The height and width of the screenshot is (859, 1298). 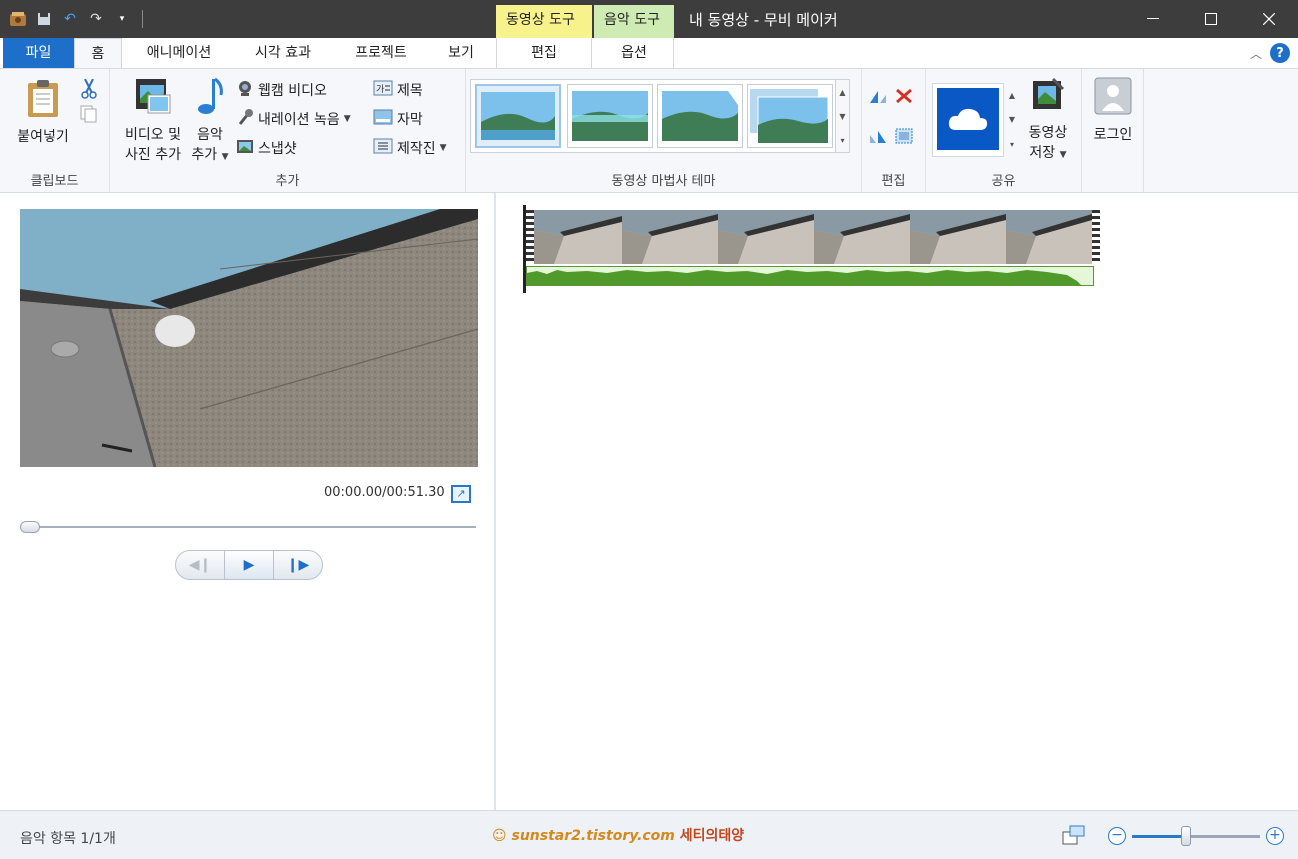 I want to click on zoom-slider-thumb, so click(x=1185, y=836).